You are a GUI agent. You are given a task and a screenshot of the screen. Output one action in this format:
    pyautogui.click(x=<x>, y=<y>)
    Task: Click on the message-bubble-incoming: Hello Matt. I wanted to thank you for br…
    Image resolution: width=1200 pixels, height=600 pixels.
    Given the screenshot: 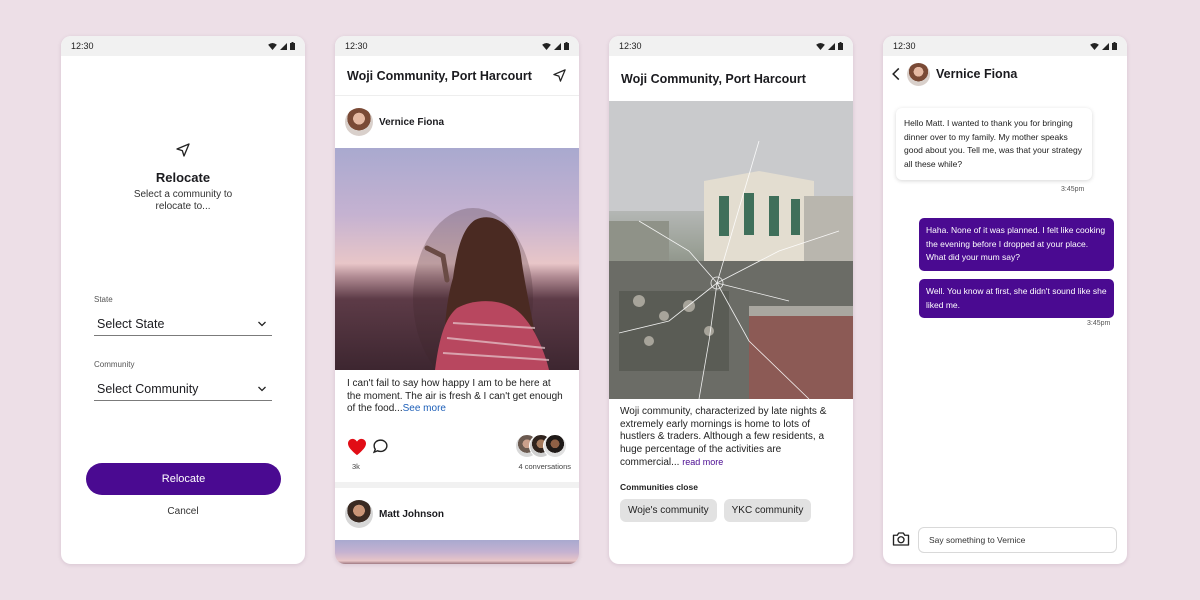 What is the action you would take?
    pyautogui.click(x=994, y=144)
    